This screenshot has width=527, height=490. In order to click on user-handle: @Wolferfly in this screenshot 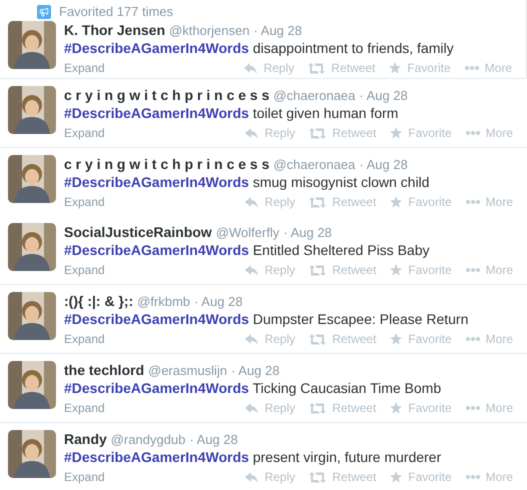, I will do `click(248, 233)`.